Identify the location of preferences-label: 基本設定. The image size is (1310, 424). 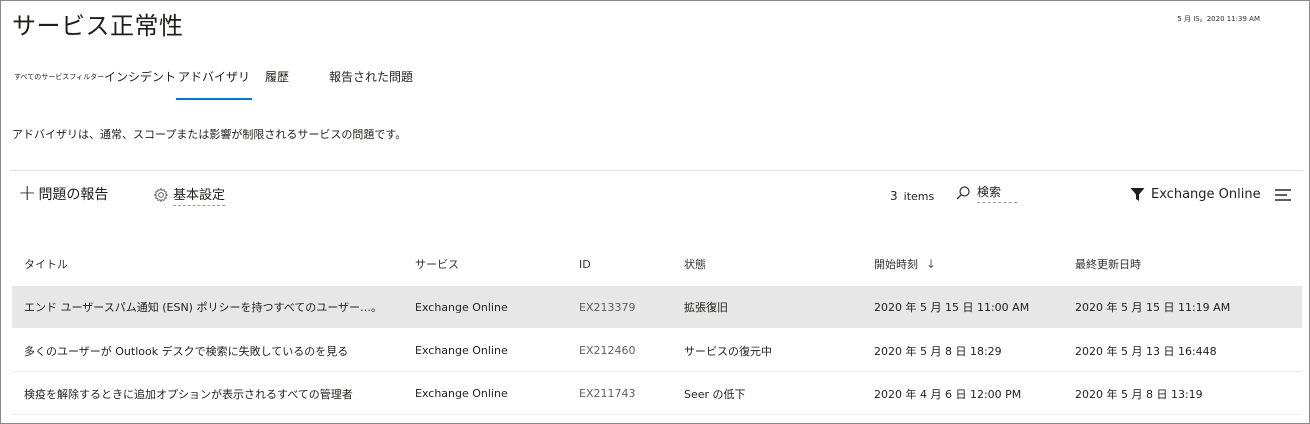
(199, 195).